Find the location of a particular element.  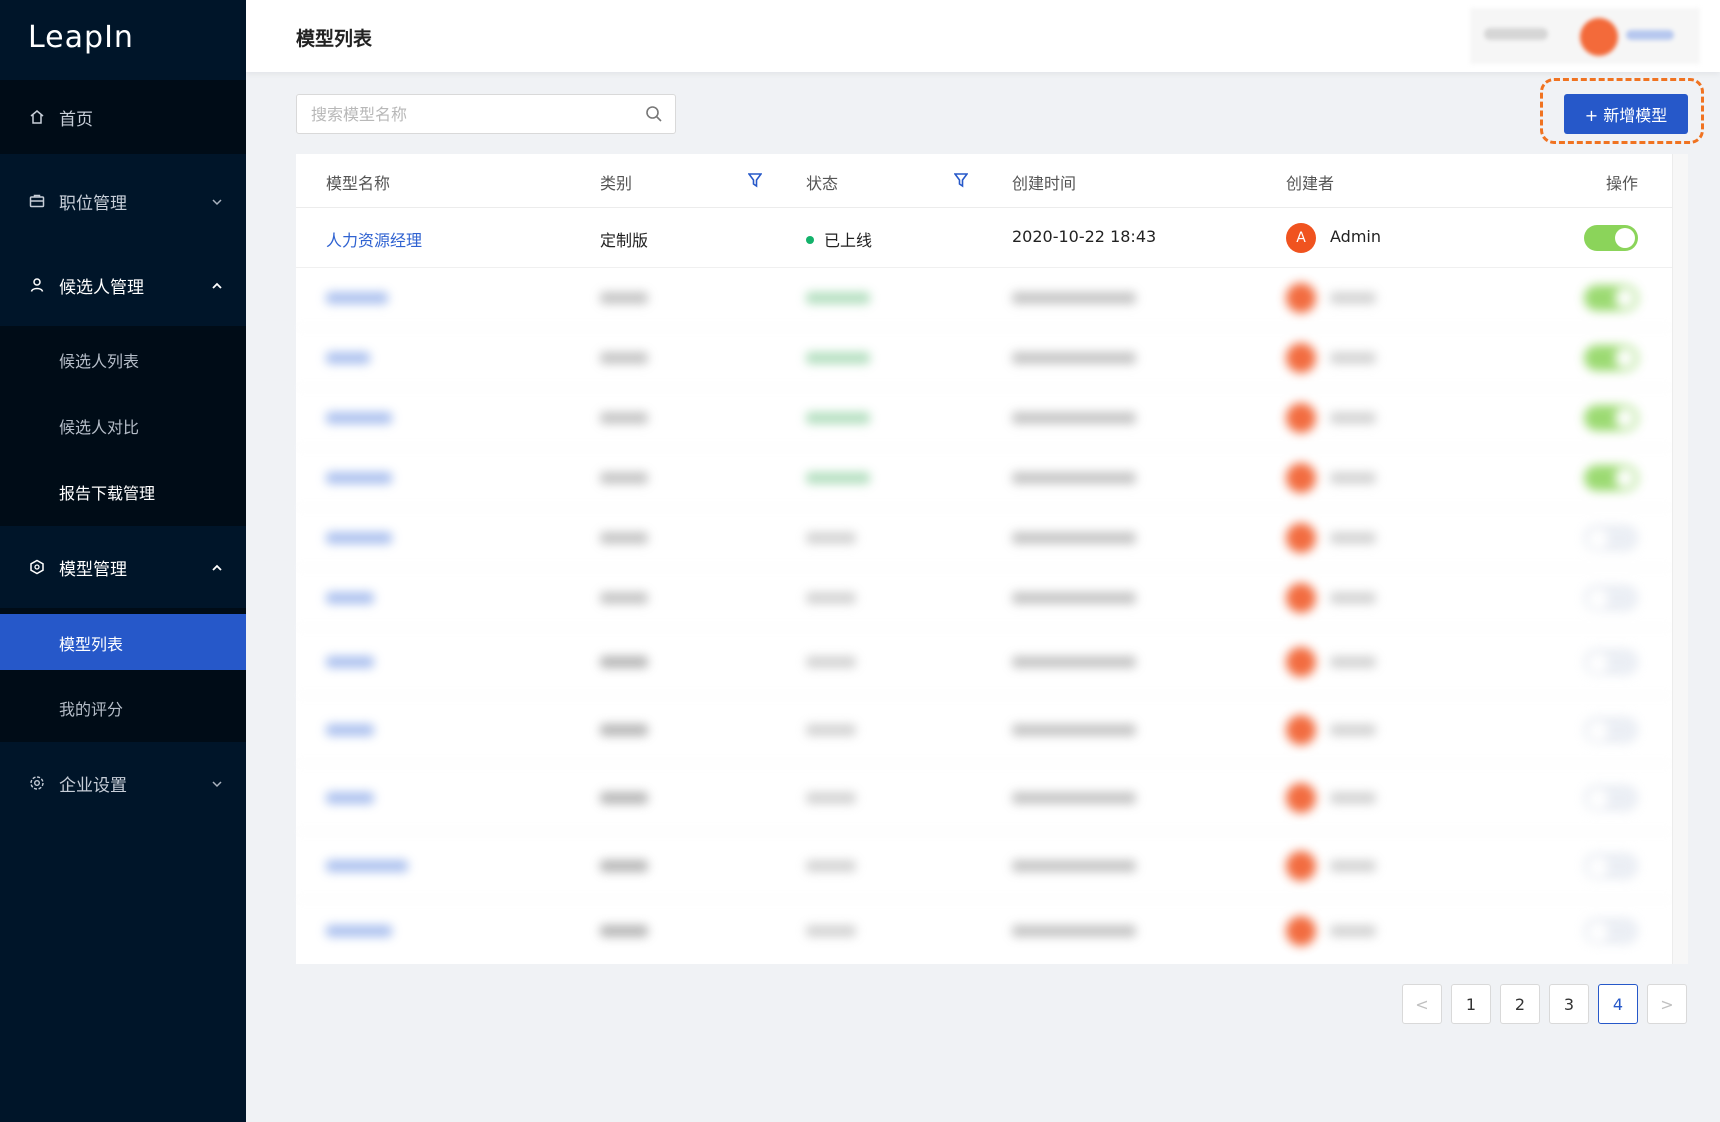

sidebar-item-candidate-list: 候选人列表 is located at coordinates (123, 359).